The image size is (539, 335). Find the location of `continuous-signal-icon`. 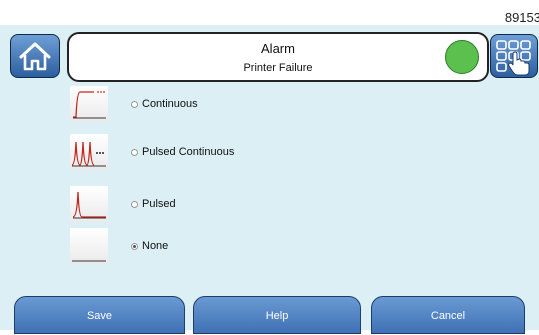

continuous-signal-icon is located at coordinates (89, 104).